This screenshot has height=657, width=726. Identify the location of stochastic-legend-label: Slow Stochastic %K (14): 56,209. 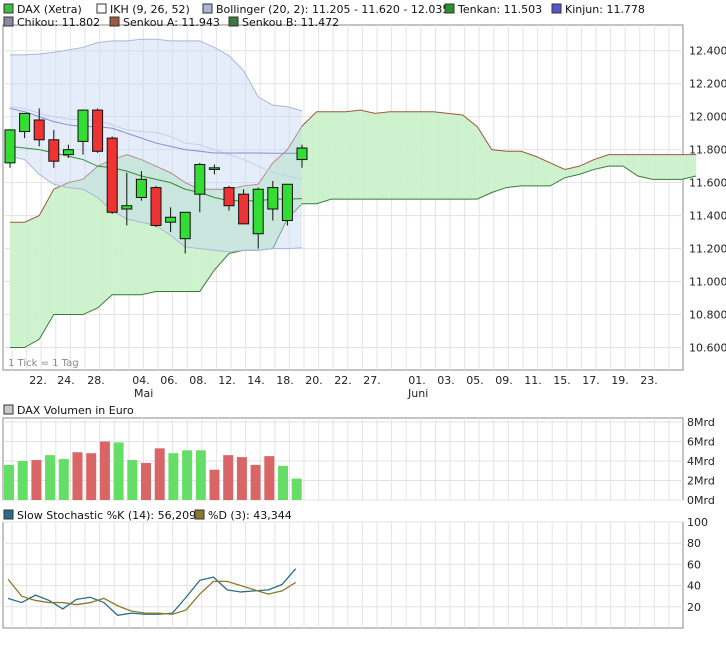
(106, 515).